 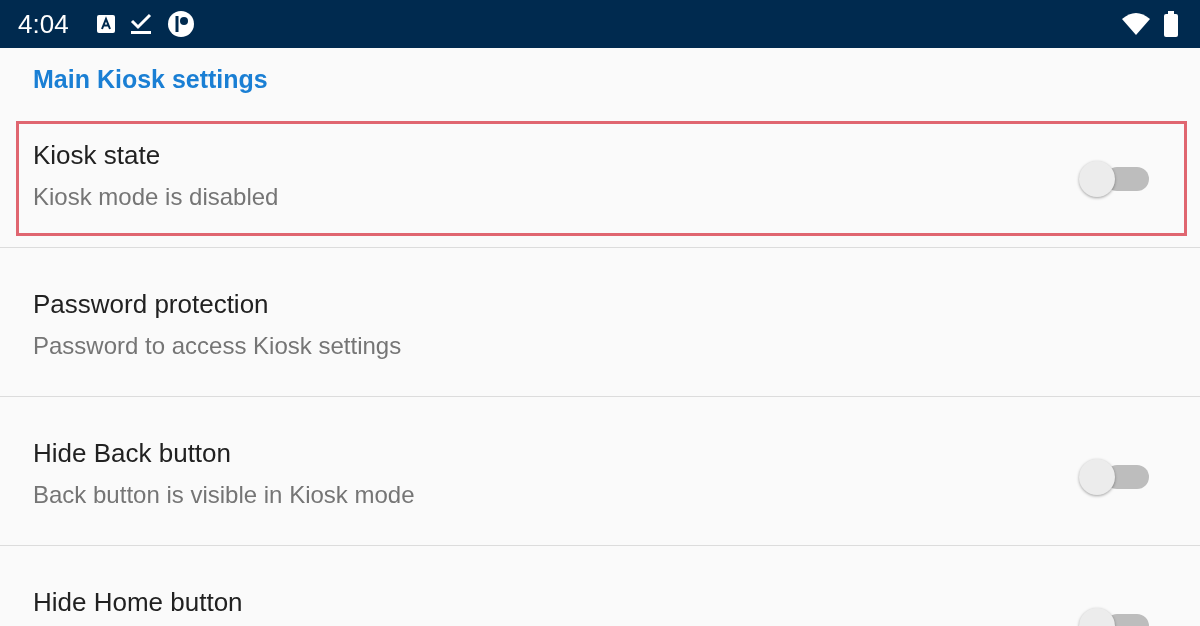 What do you see at coordinates (150, 79) in the screenshot?
I see `section-header: Main Kiosk settings` at bounding box center [150, 79].